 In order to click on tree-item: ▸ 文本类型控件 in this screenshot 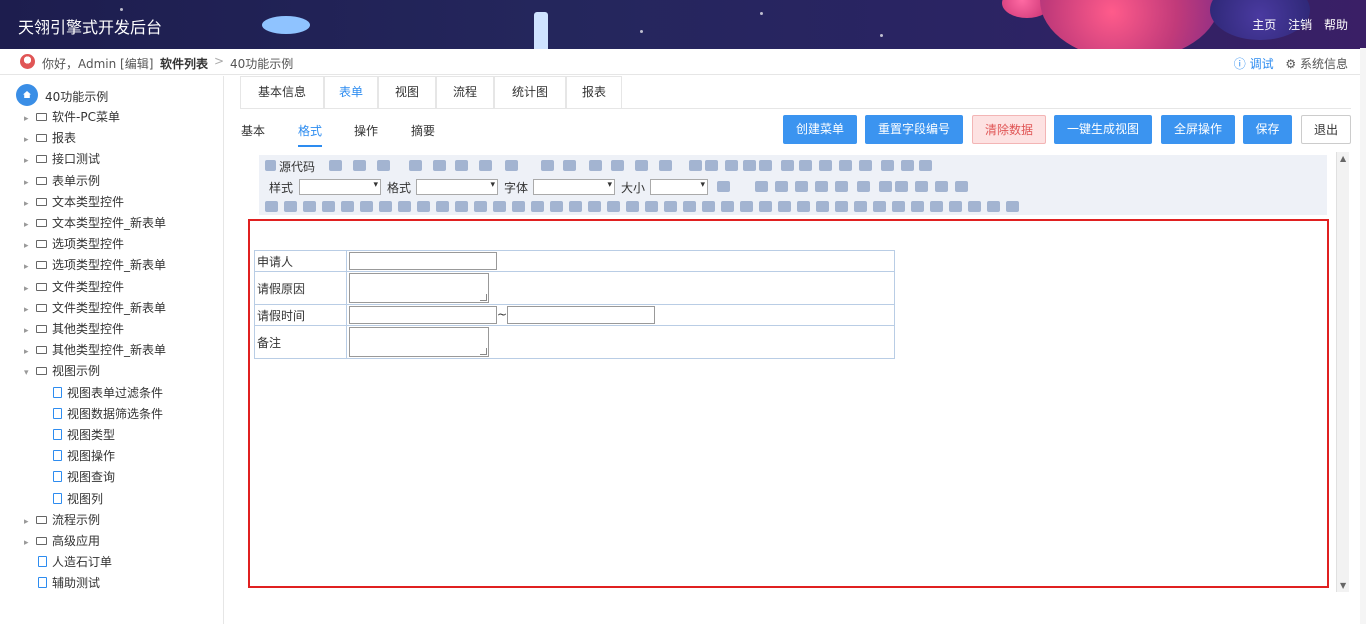, I will do `click(74, 203)`.